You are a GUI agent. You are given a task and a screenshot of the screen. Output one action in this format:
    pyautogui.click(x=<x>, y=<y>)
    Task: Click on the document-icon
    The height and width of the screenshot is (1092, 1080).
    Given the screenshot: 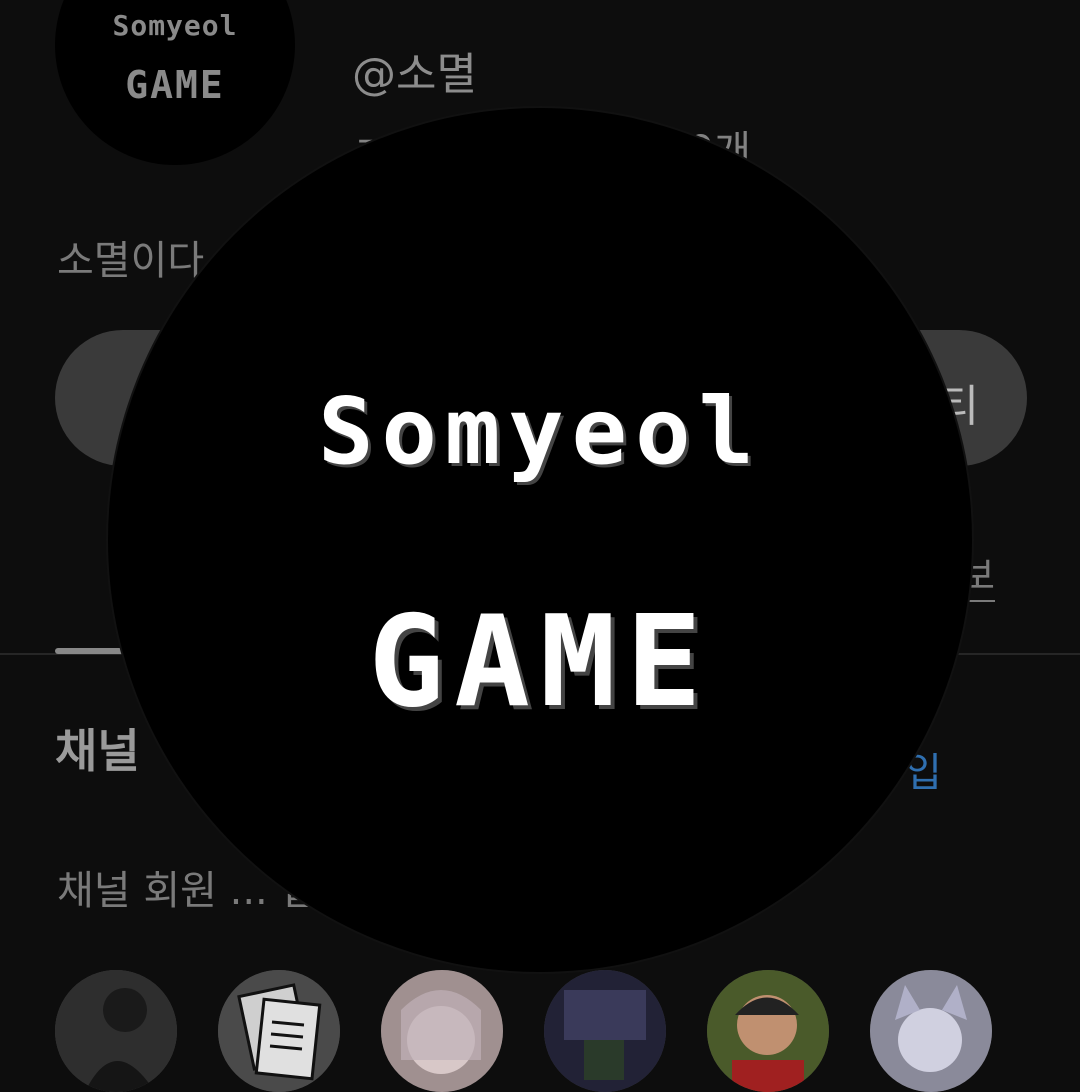 What is the action you would take?
    pyautogui.click(x=279, y=1031)
    